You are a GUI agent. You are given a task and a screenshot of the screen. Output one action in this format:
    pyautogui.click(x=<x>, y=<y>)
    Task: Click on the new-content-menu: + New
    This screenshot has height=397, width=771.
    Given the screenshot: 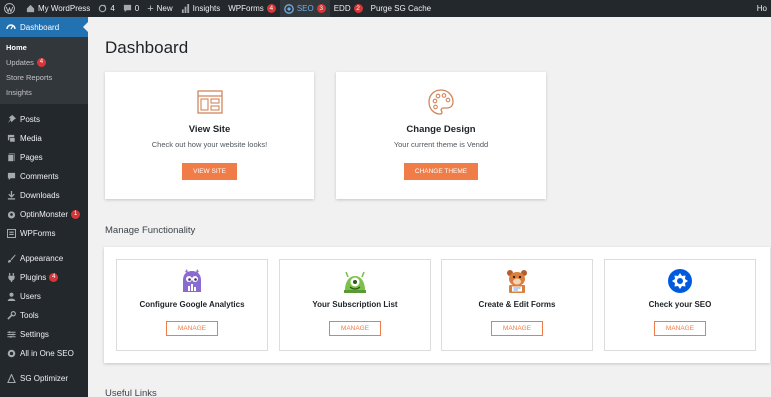 What is the action you would take?
    pyautogui.click(x=159, y=8)
    